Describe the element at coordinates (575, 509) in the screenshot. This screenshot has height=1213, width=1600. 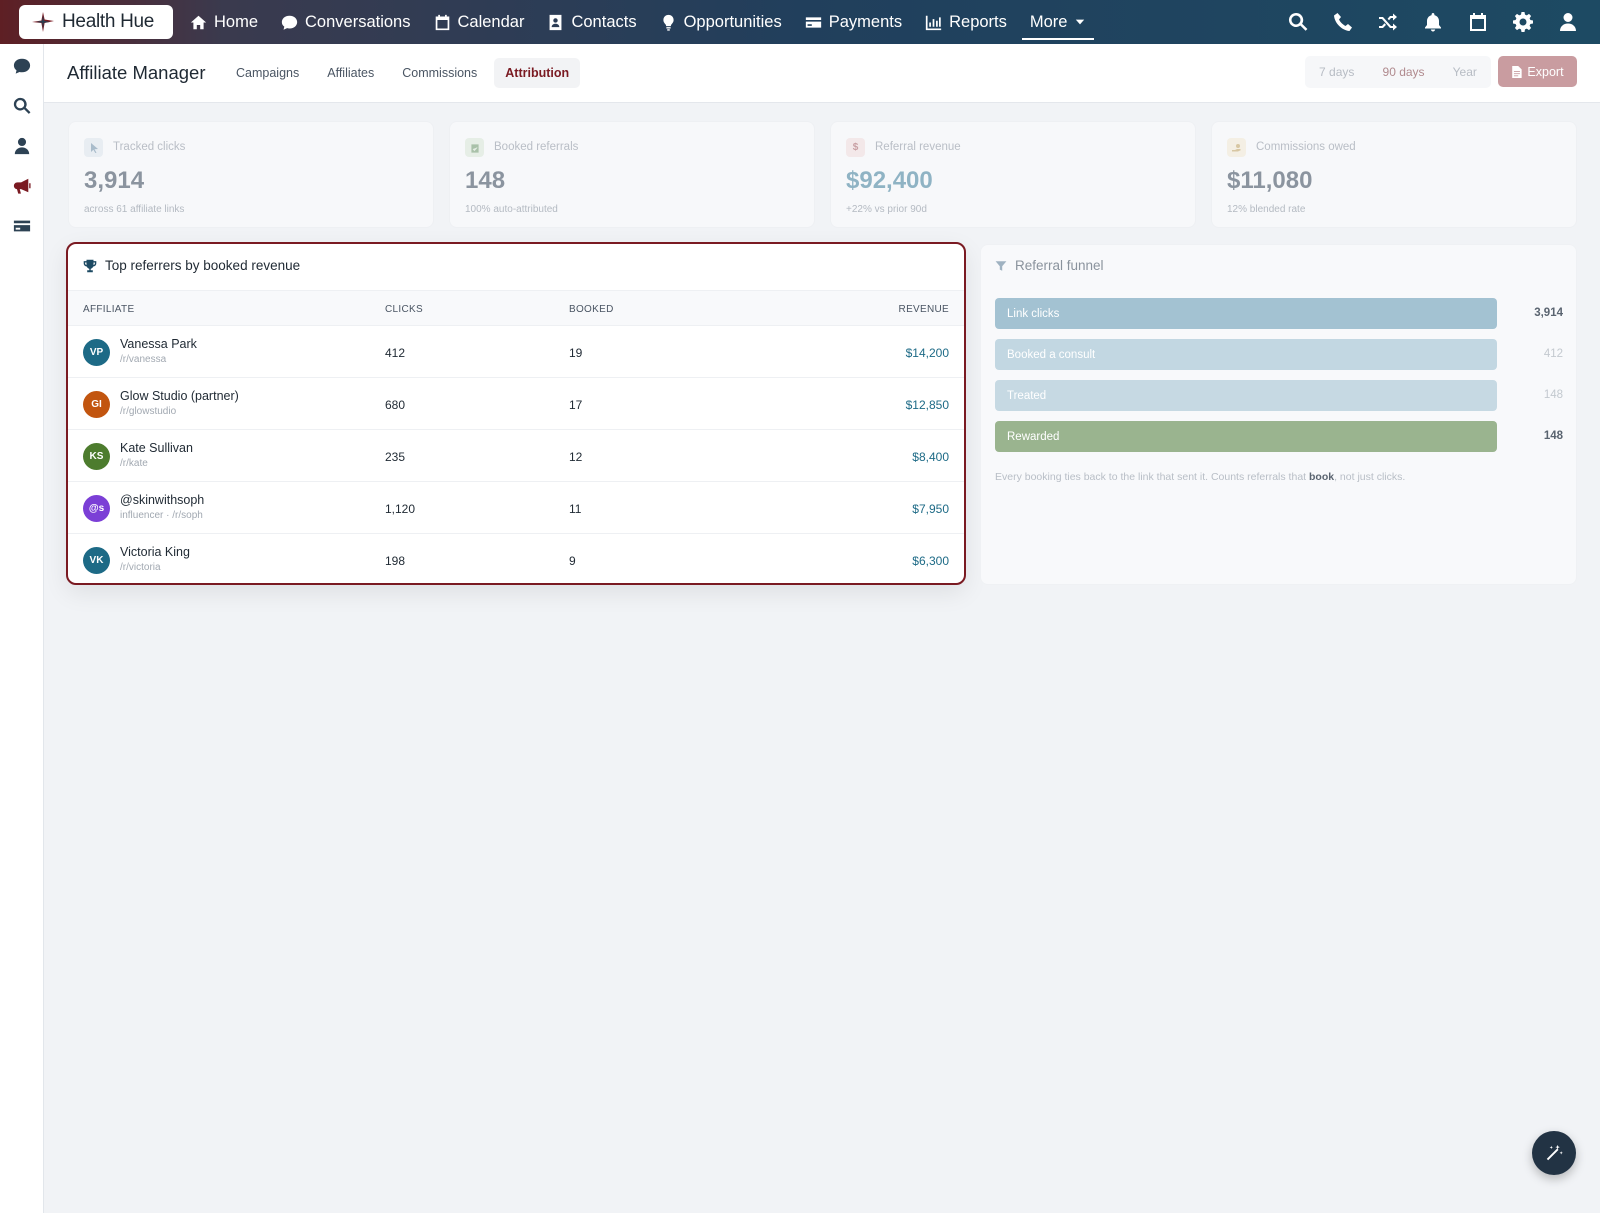
I see `booked-cell: 11` at that location.